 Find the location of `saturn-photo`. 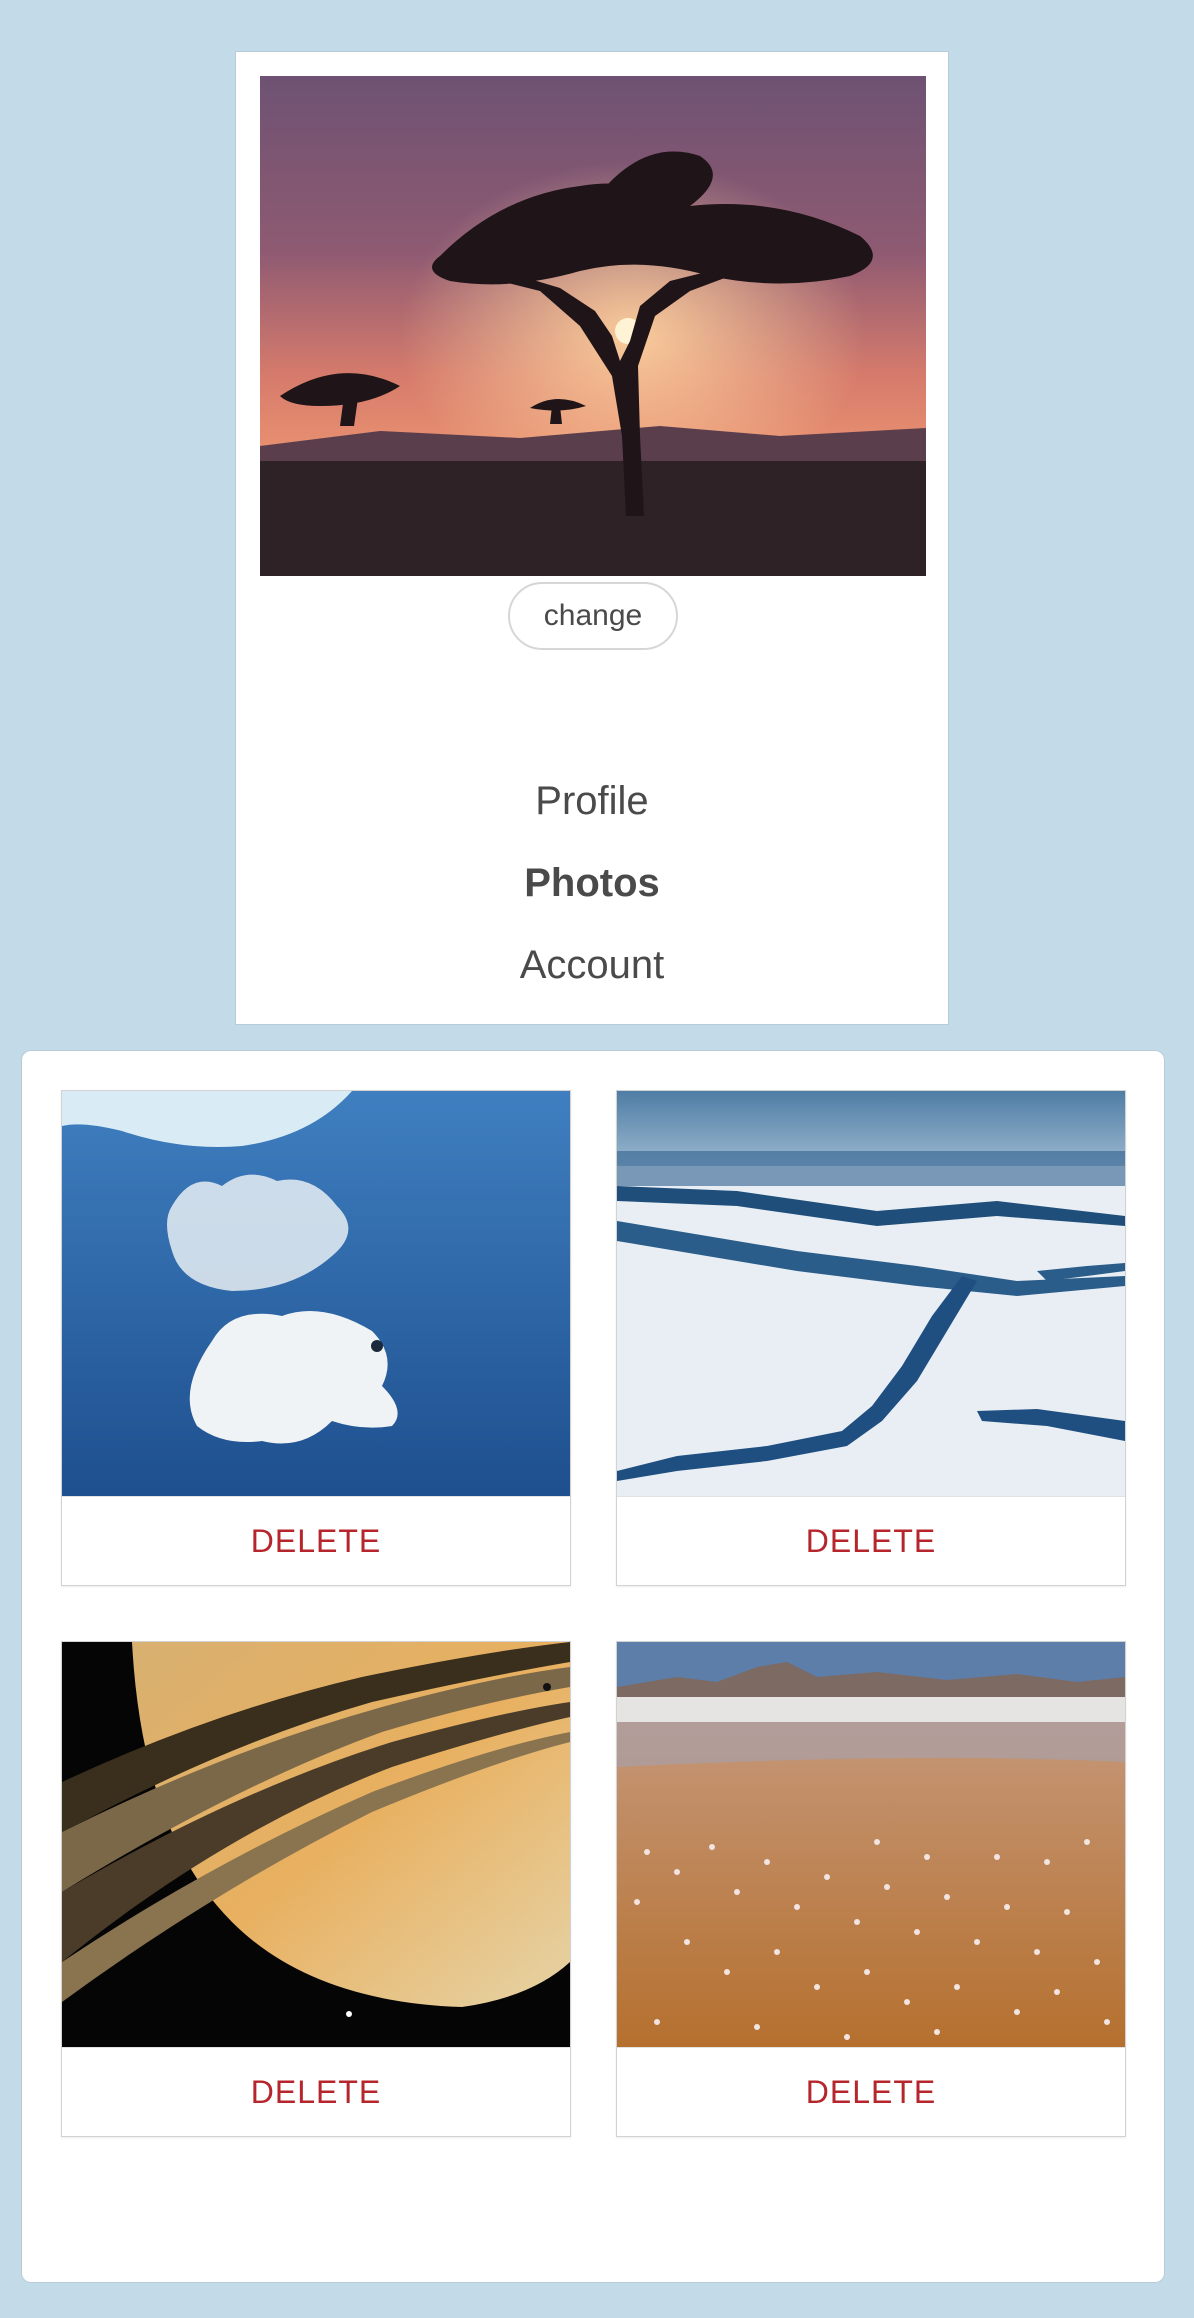

saturn-photo is located at coordinates (316, 1844).